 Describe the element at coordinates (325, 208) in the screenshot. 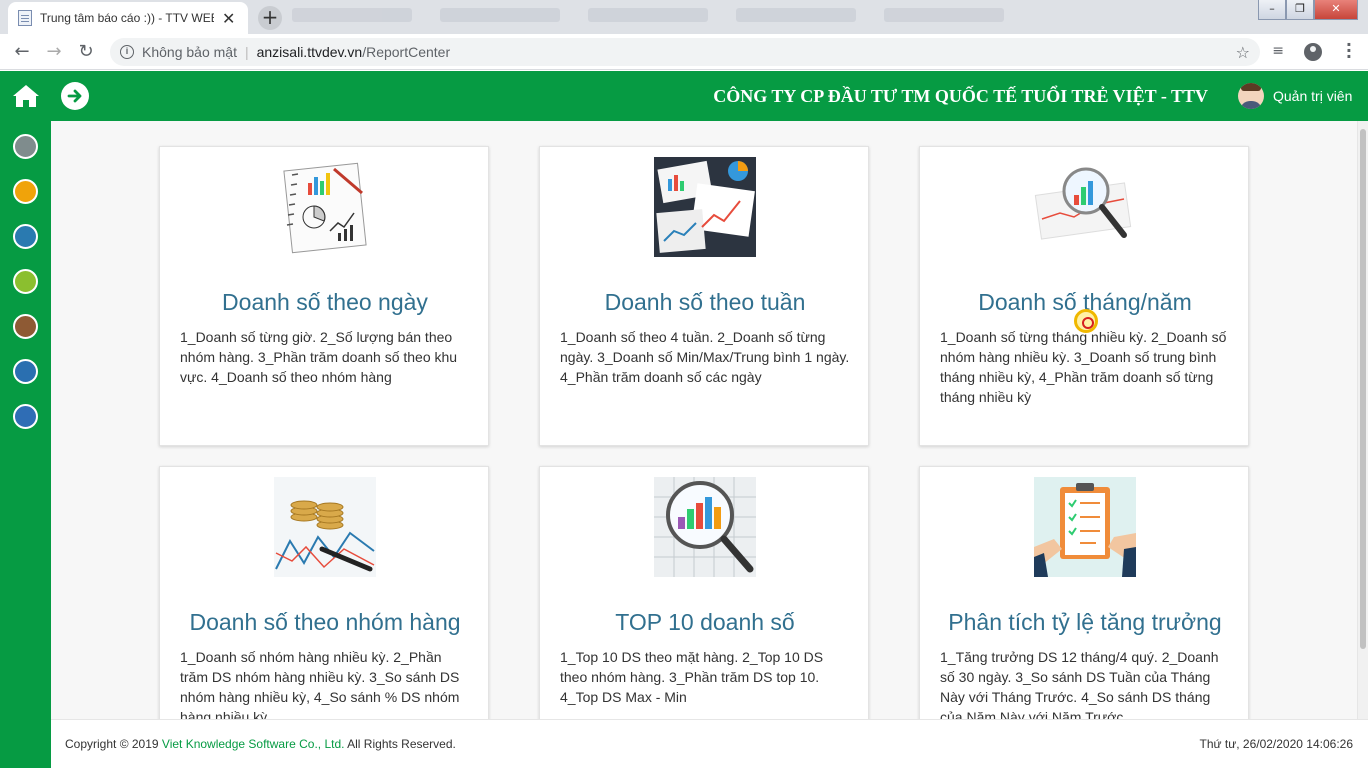

I see `notebook-charts-icon` at that location.